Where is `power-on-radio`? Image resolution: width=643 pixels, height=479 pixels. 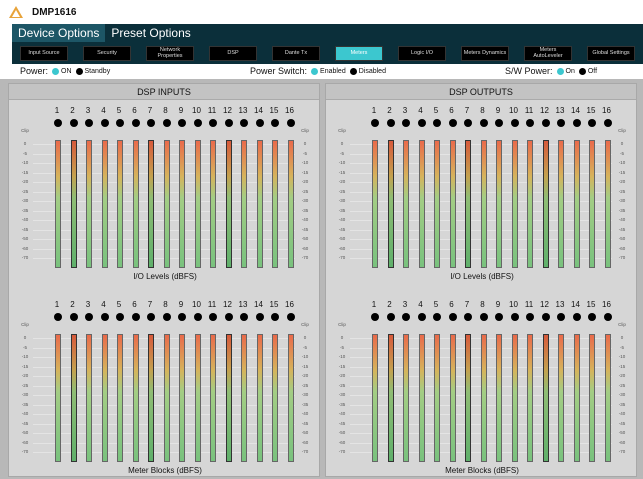 power-on-radio is located at coordinates (56, 71).